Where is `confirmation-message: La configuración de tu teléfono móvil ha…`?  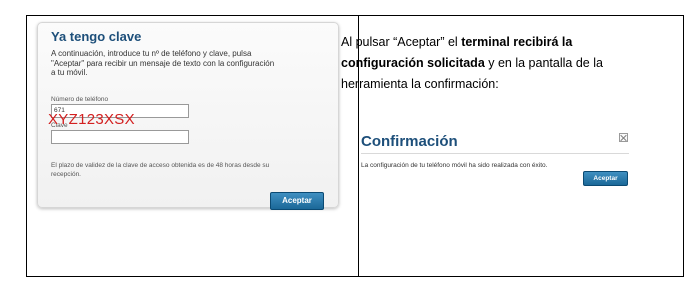
confirmation-message: La configuración de tu teléfono móvil ha… is located at coordinates (454, 165).